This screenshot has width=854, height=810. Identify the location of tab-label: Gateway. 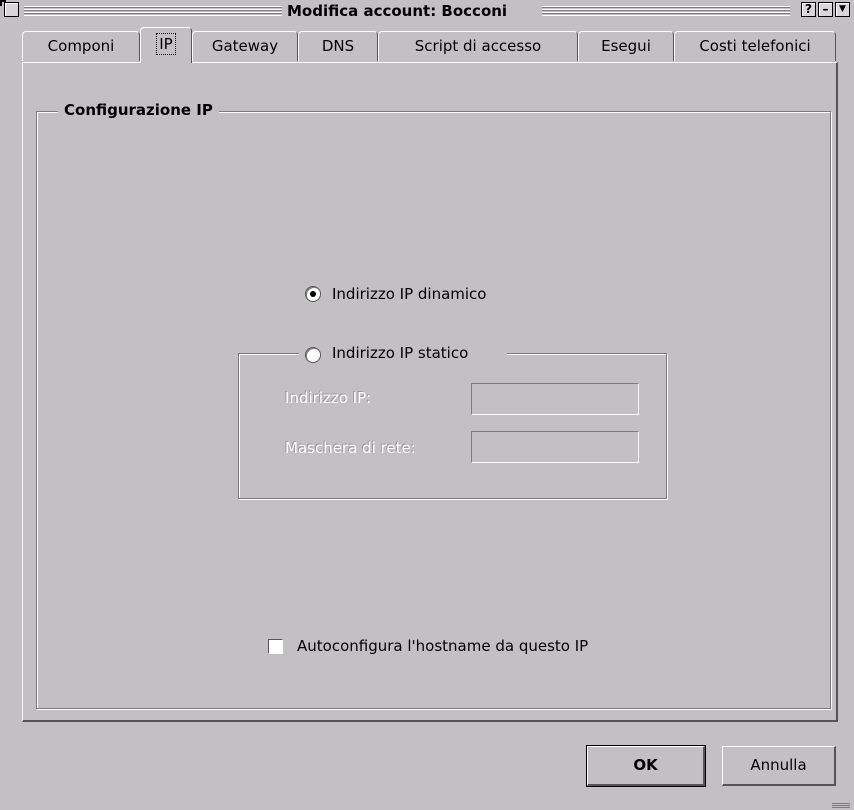
(245, 46).